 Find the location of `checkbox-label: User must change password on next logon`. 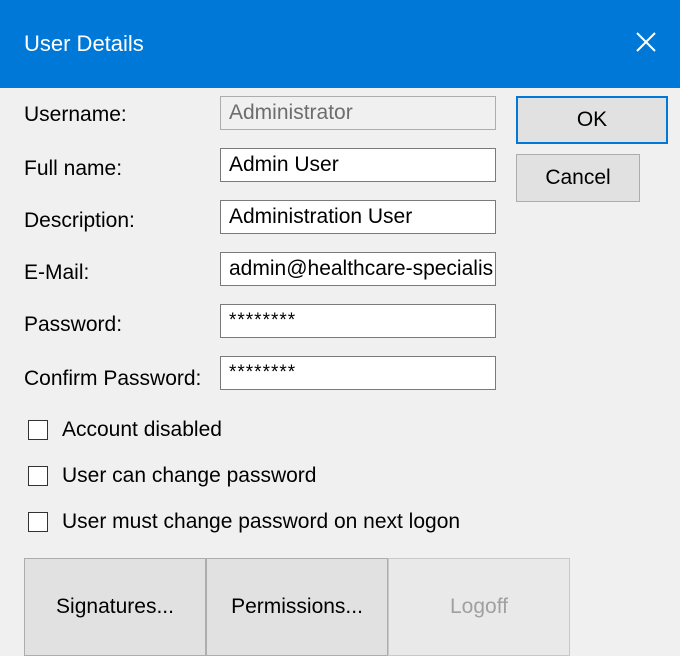

checkbox-label: User must change password on next logon is located at coordinates (261, 521).